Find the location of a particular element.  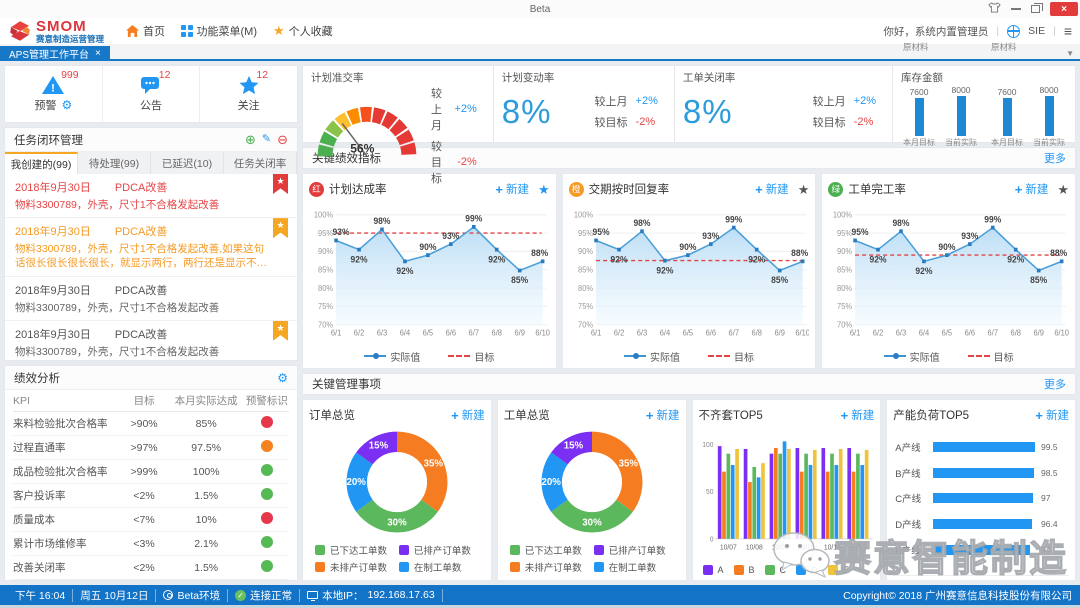

task-tab-delayed: 已延迟(10) is located at coordinates (187, 163).